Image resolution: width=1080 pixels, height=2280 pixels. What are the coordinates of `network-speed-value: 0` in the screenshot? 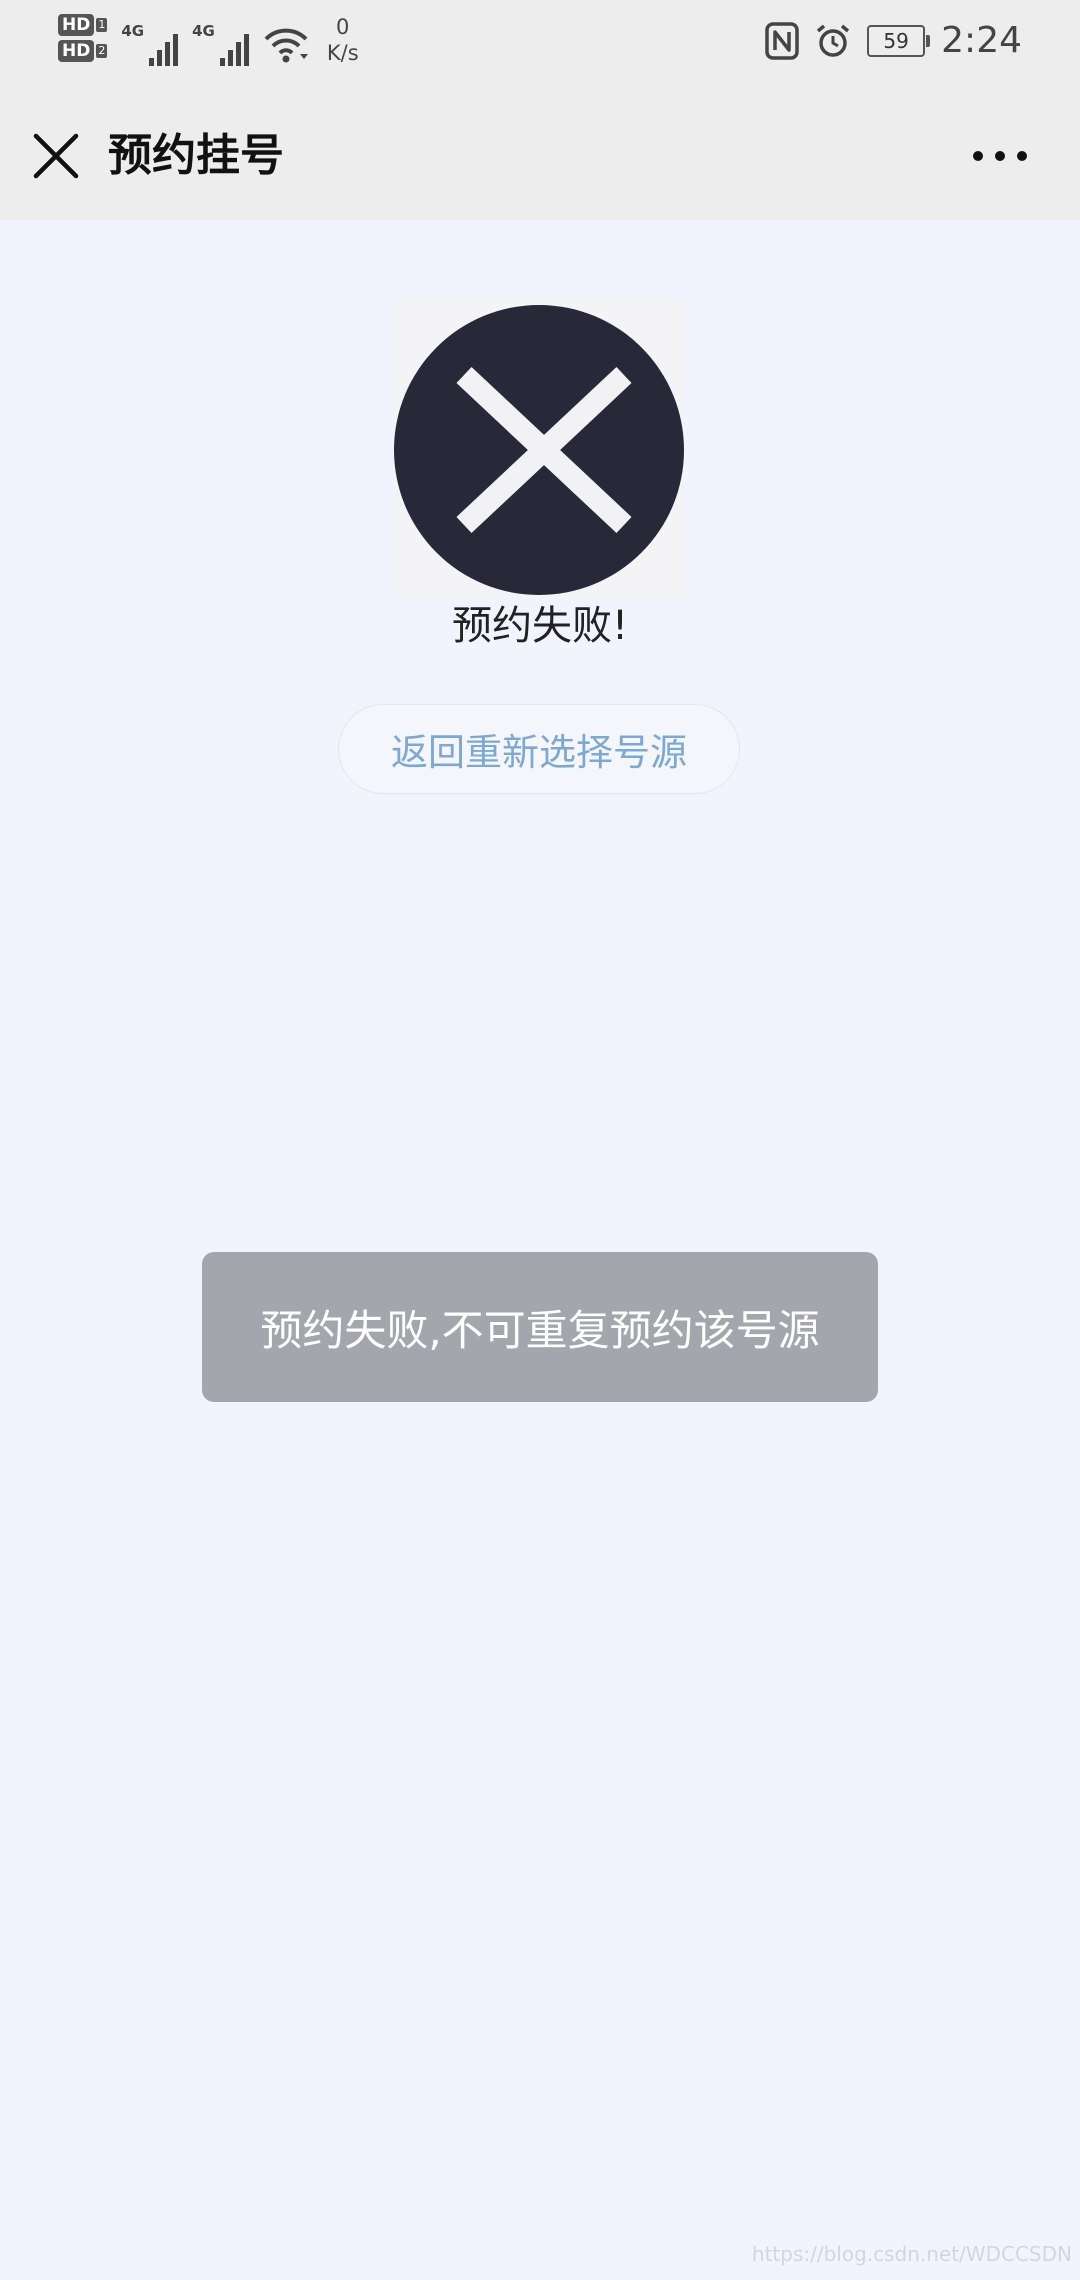 It's located at (343, 27).